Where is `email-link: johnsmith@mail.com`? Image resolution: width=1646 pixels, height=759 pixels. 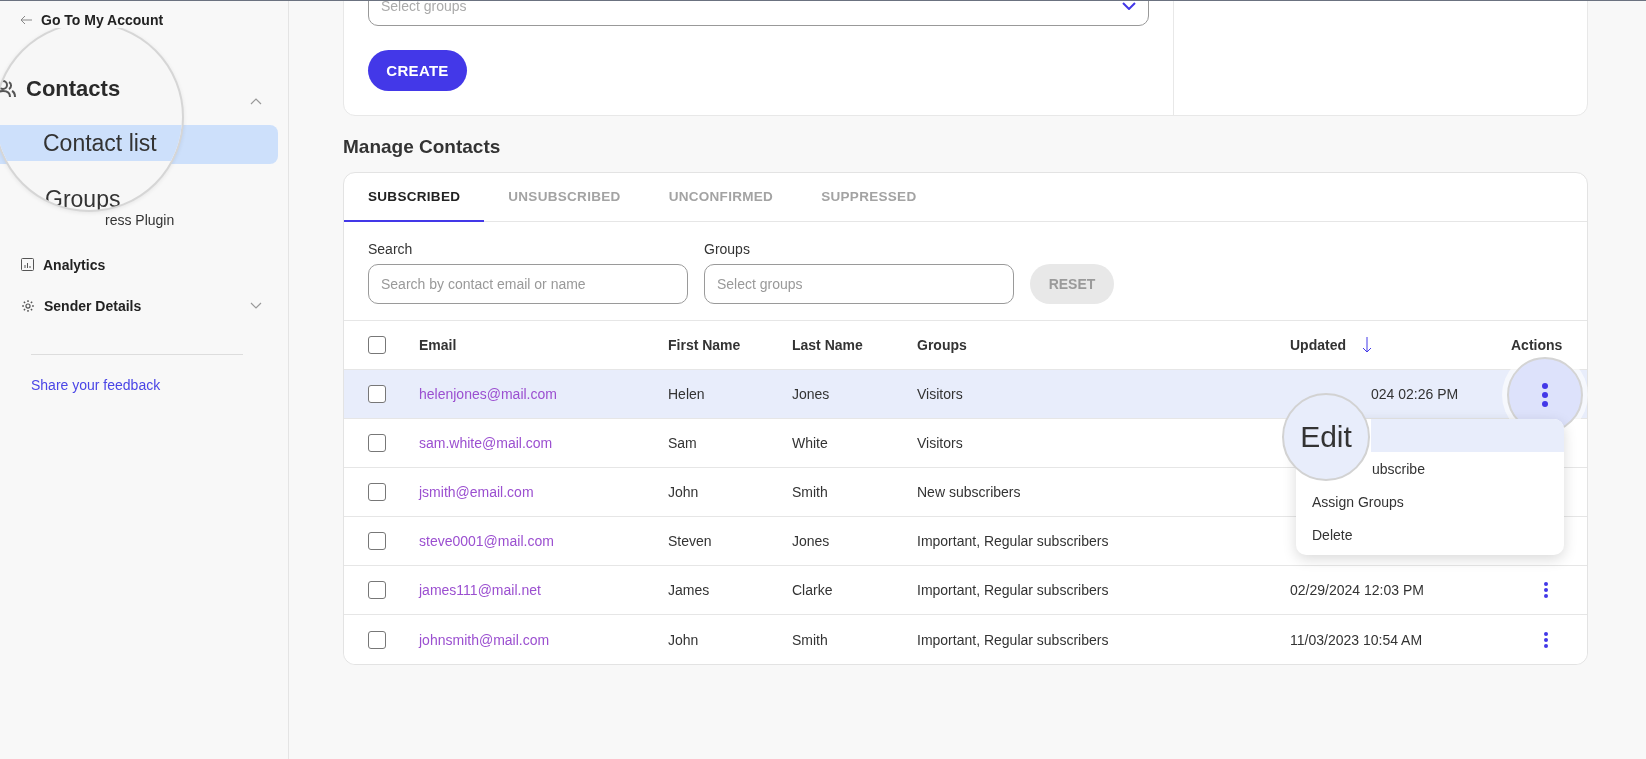 email-link: johnsmith@mail.com is located at coordinates (543, 639).